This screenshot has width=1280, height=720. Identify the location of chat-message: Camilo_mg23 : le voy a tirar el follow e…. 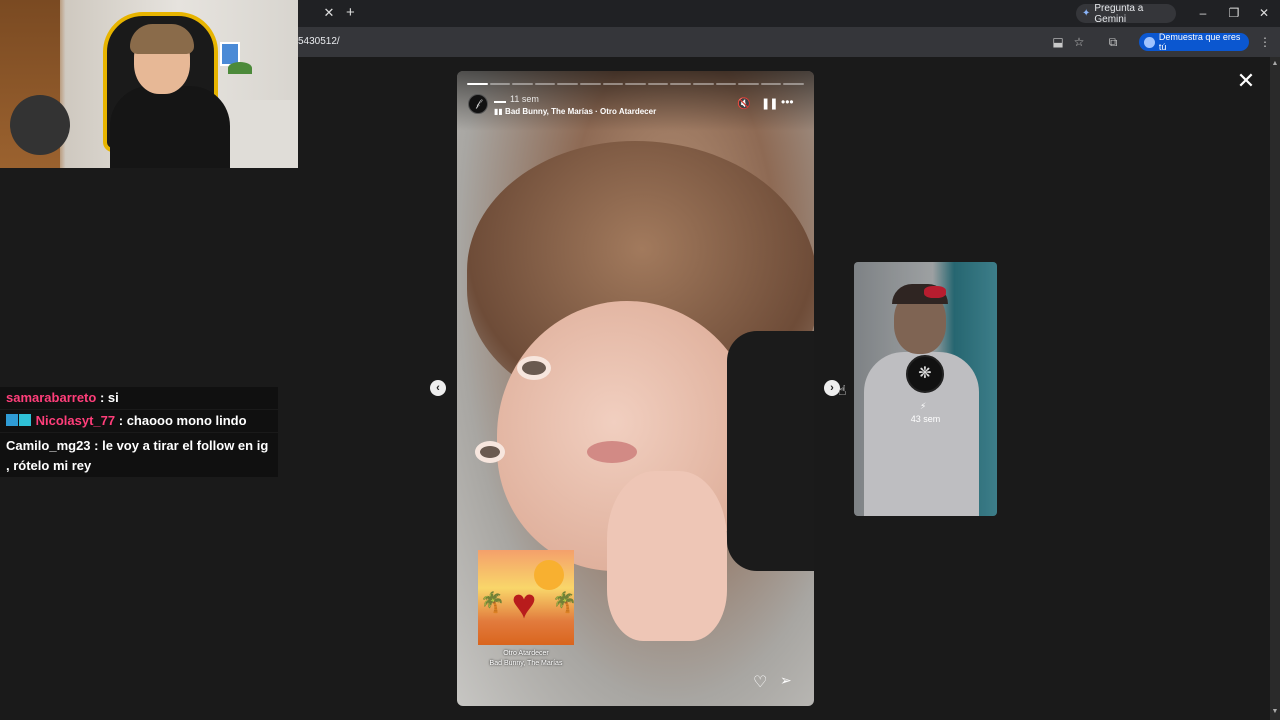
(139, 455).